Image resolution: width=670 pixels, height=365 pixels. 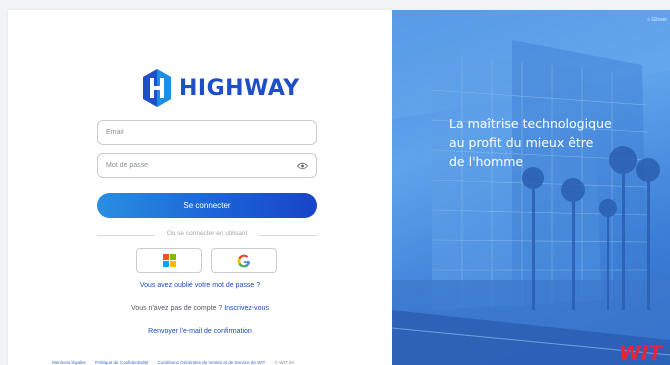 What do you see at coordinates (239, 88) in the screenshot?
I see `brand-name: HIGHWAY` at bounding box center [239, 88].